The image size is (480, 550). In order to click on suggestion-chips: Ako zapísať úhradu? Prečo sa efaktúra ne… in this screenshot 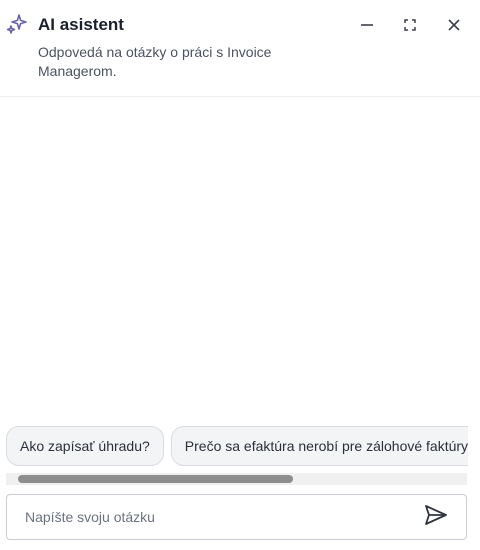, I will do `click(237, 447)`.